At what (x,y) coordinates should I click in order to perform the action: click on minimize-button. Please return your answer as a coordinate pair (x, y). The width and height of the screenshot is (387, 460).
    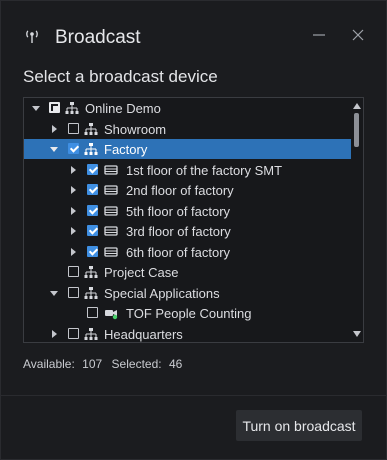
    Looking at the image, I should click on (319, 35).